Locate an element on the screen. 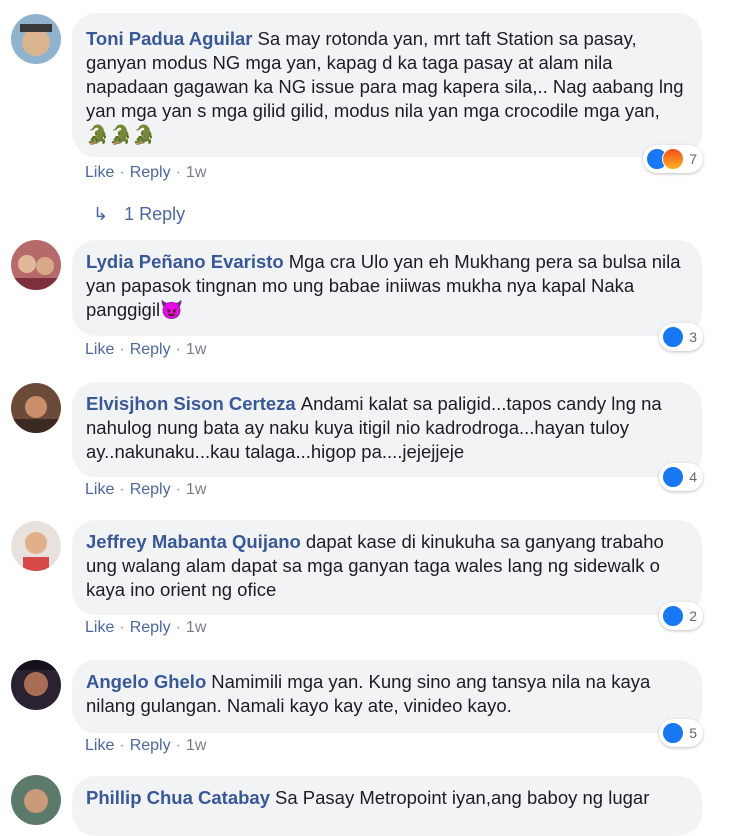 The width and height of the screenshot is (750, 836). reaction-count: 5 is located at coordinates (693, 733).